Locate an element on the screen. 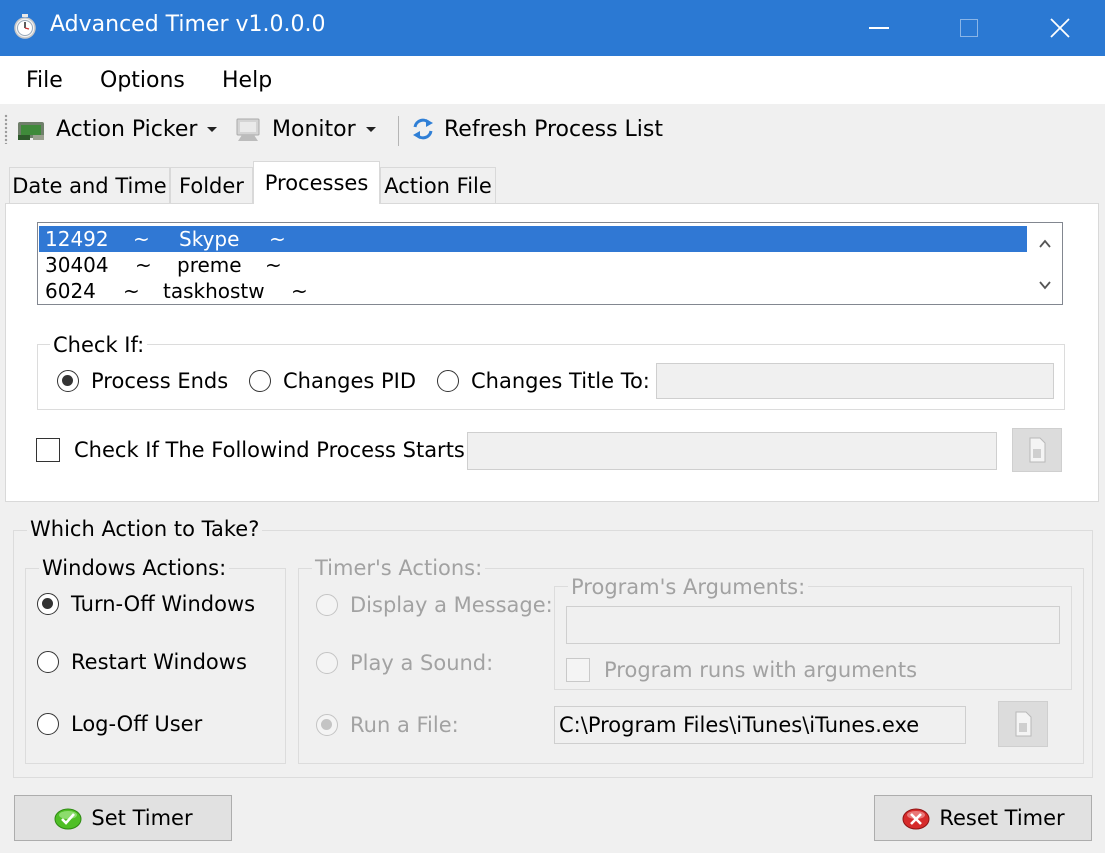  timers-actions-legend: Timer's Actions: is located at coordinates (399, 568).